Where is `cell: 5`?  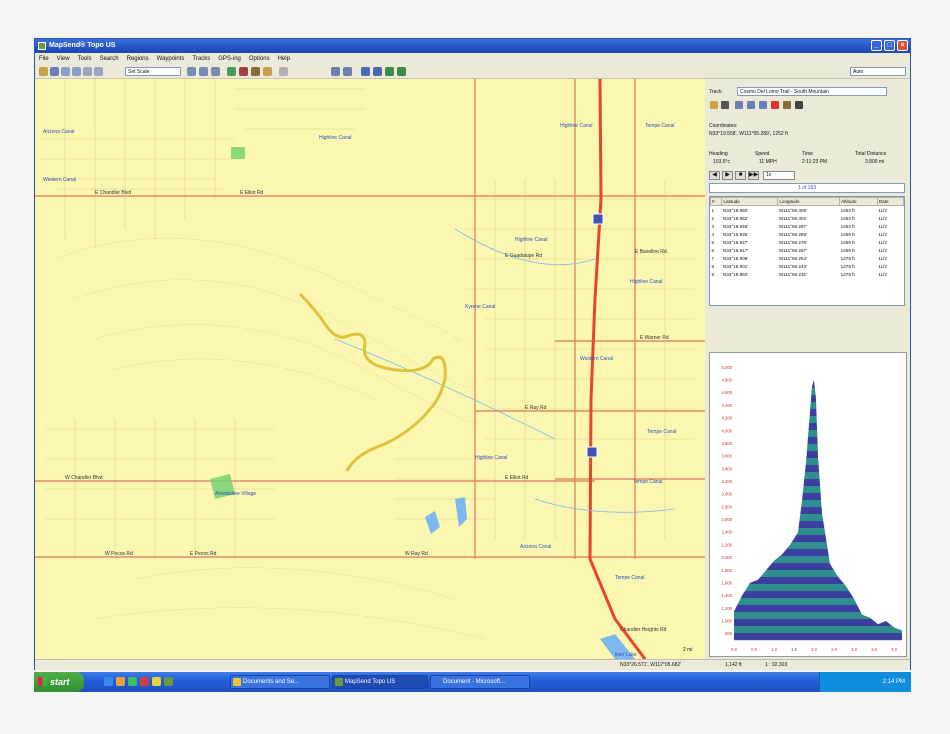
cell: 5 is located at coordinates (713, 242).